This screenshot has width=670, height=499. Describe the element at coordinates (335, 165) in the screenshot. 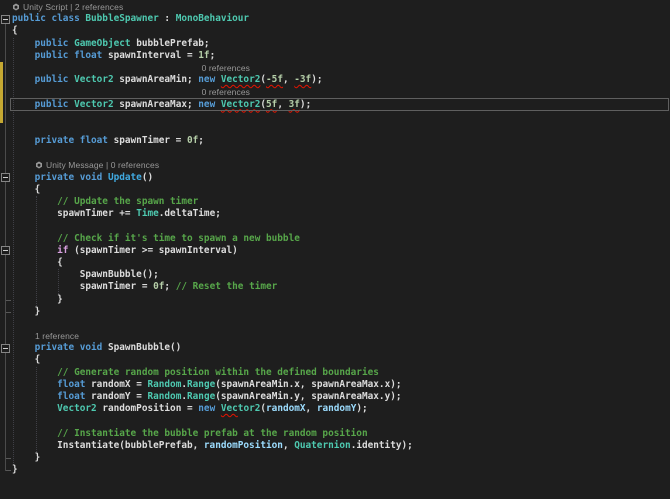

I see `codelens-line: Unity Message | 0 references` at that location.